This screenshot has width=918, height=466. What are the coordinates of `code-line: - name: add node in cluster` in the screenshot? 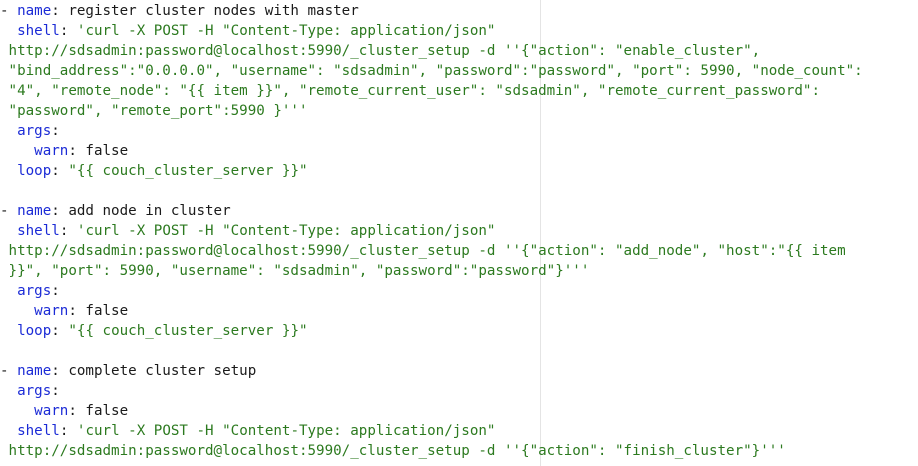 It's located at (115, 211).